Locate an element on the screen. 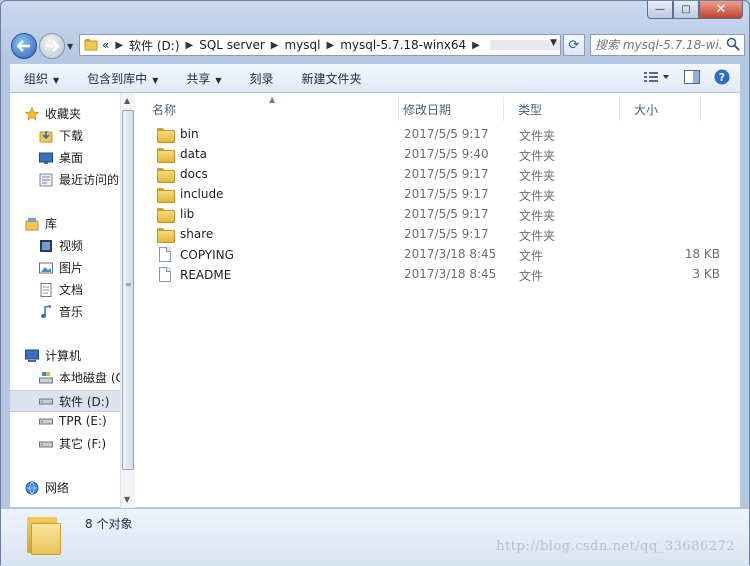 The width and height of the screenshot is (750, 566). file-modified: 2017/5/5 9:40 is located at coordinates (446, 154).